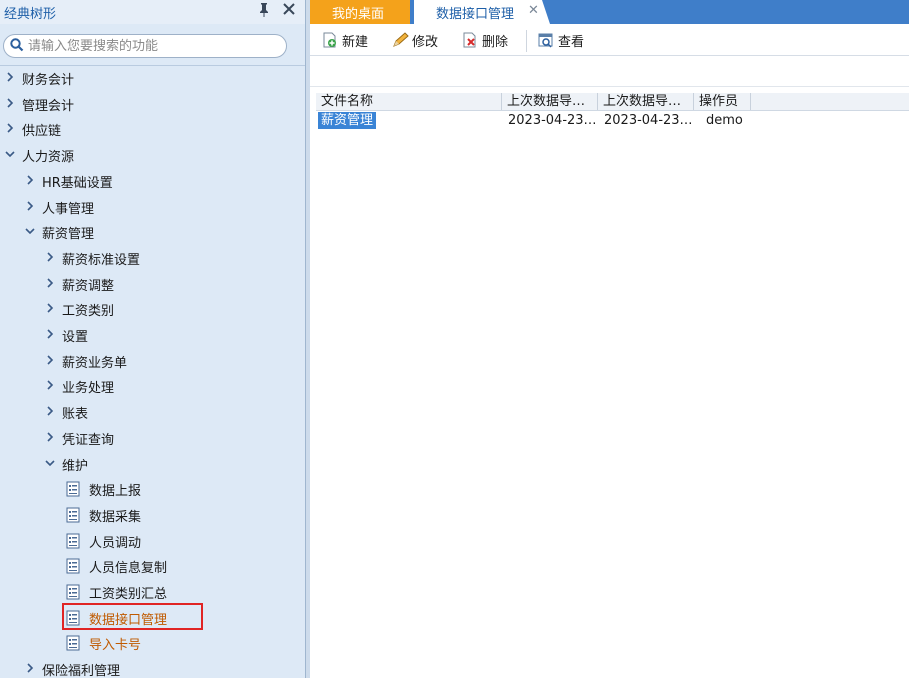 This screenshot has height=678, width=909. Describe the element at coordinates (95, 363) in the screenshot. I see `tree-item-label: 薪资业务单` at that location.